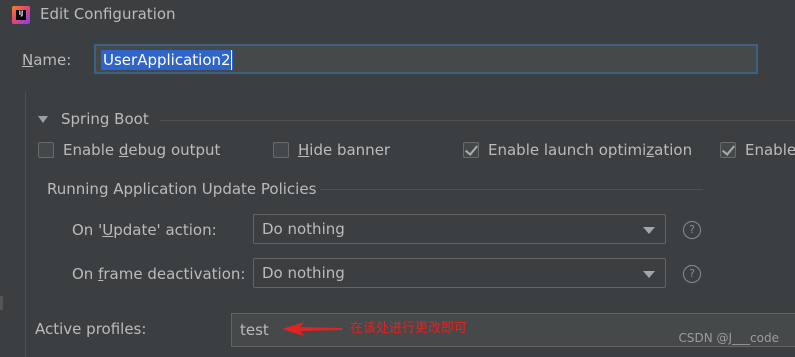 The image size is (795, 357). Describe the element at coordinates (91, 329) in the screenshot. I see `active-profiles-label: Active profiles:` at that location.